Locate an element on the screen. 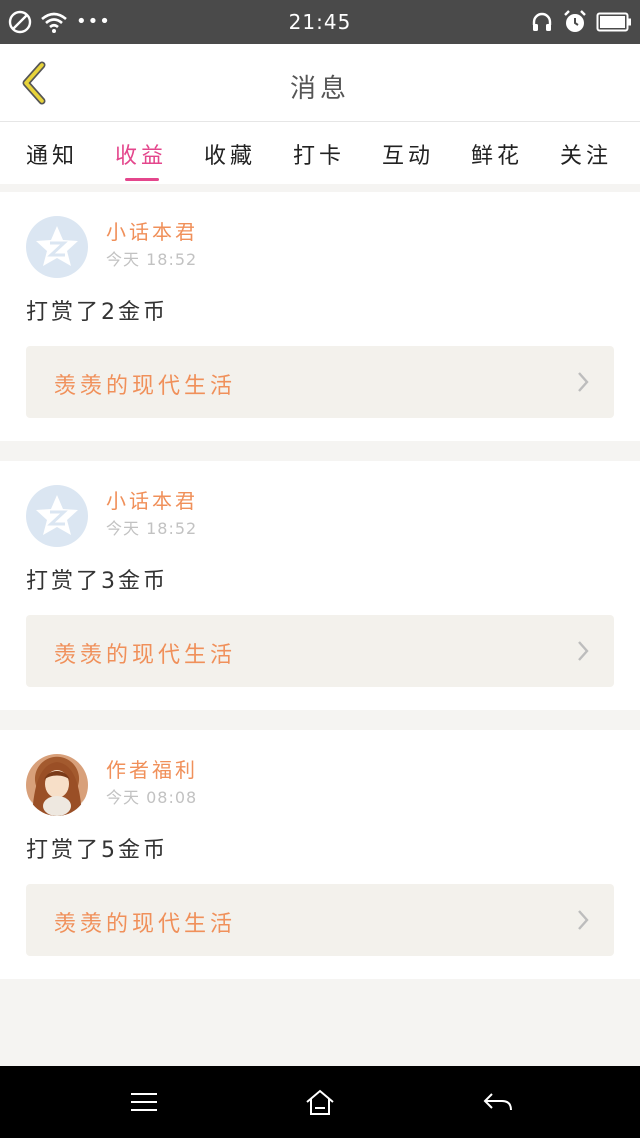 Image resolution: width=640 pixels, height=1138 pixels. header: 消息 is located at coordinates (320, 83).